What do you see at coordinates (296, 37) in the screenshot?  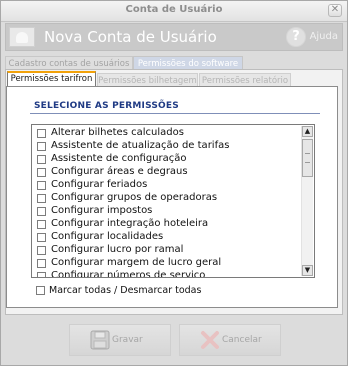 I see `help-icon: ?` at bounding box center [296, 37].